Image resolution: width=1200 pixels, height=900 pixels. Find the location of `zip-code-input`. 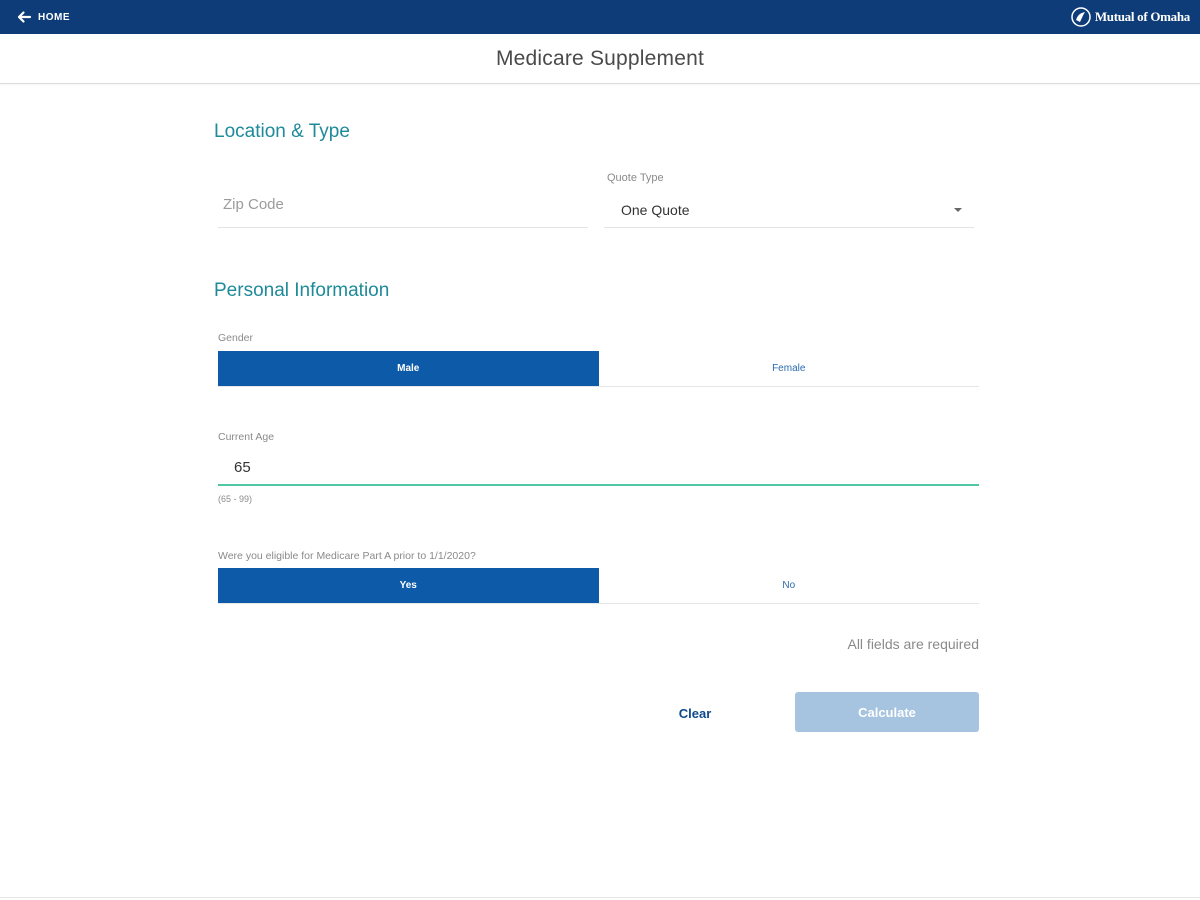

zip-code-input is located at coordinates (403, 204).